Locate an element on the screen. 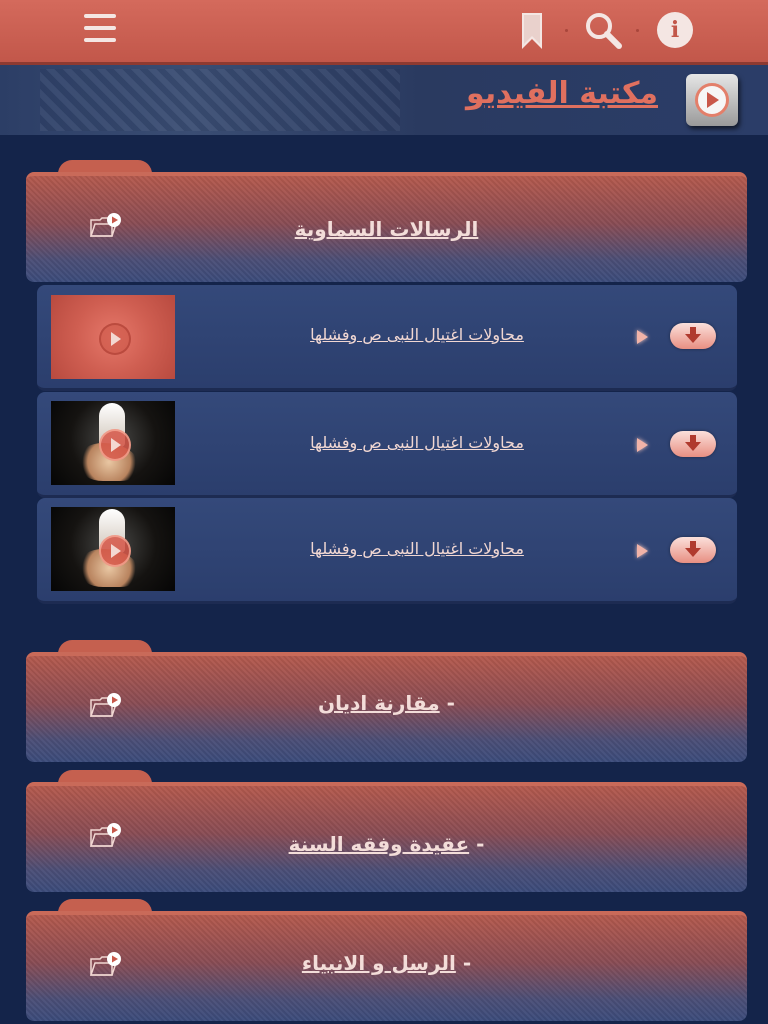 The height and width of the screenshot is (1024, 768). info-icon: i is located at coordinates (675, 30).